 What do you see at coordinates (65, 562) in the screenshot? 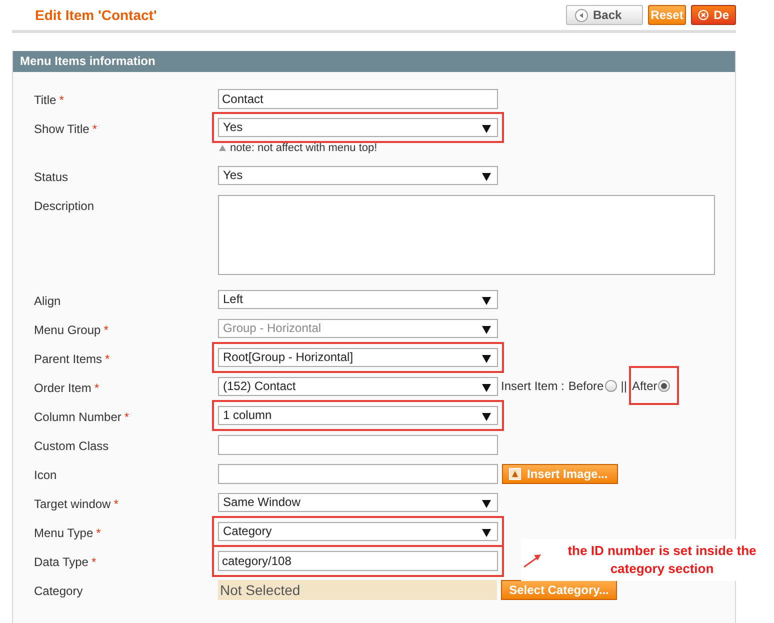
I see `field-label: Data Type *` at bounding box center [65, 562].